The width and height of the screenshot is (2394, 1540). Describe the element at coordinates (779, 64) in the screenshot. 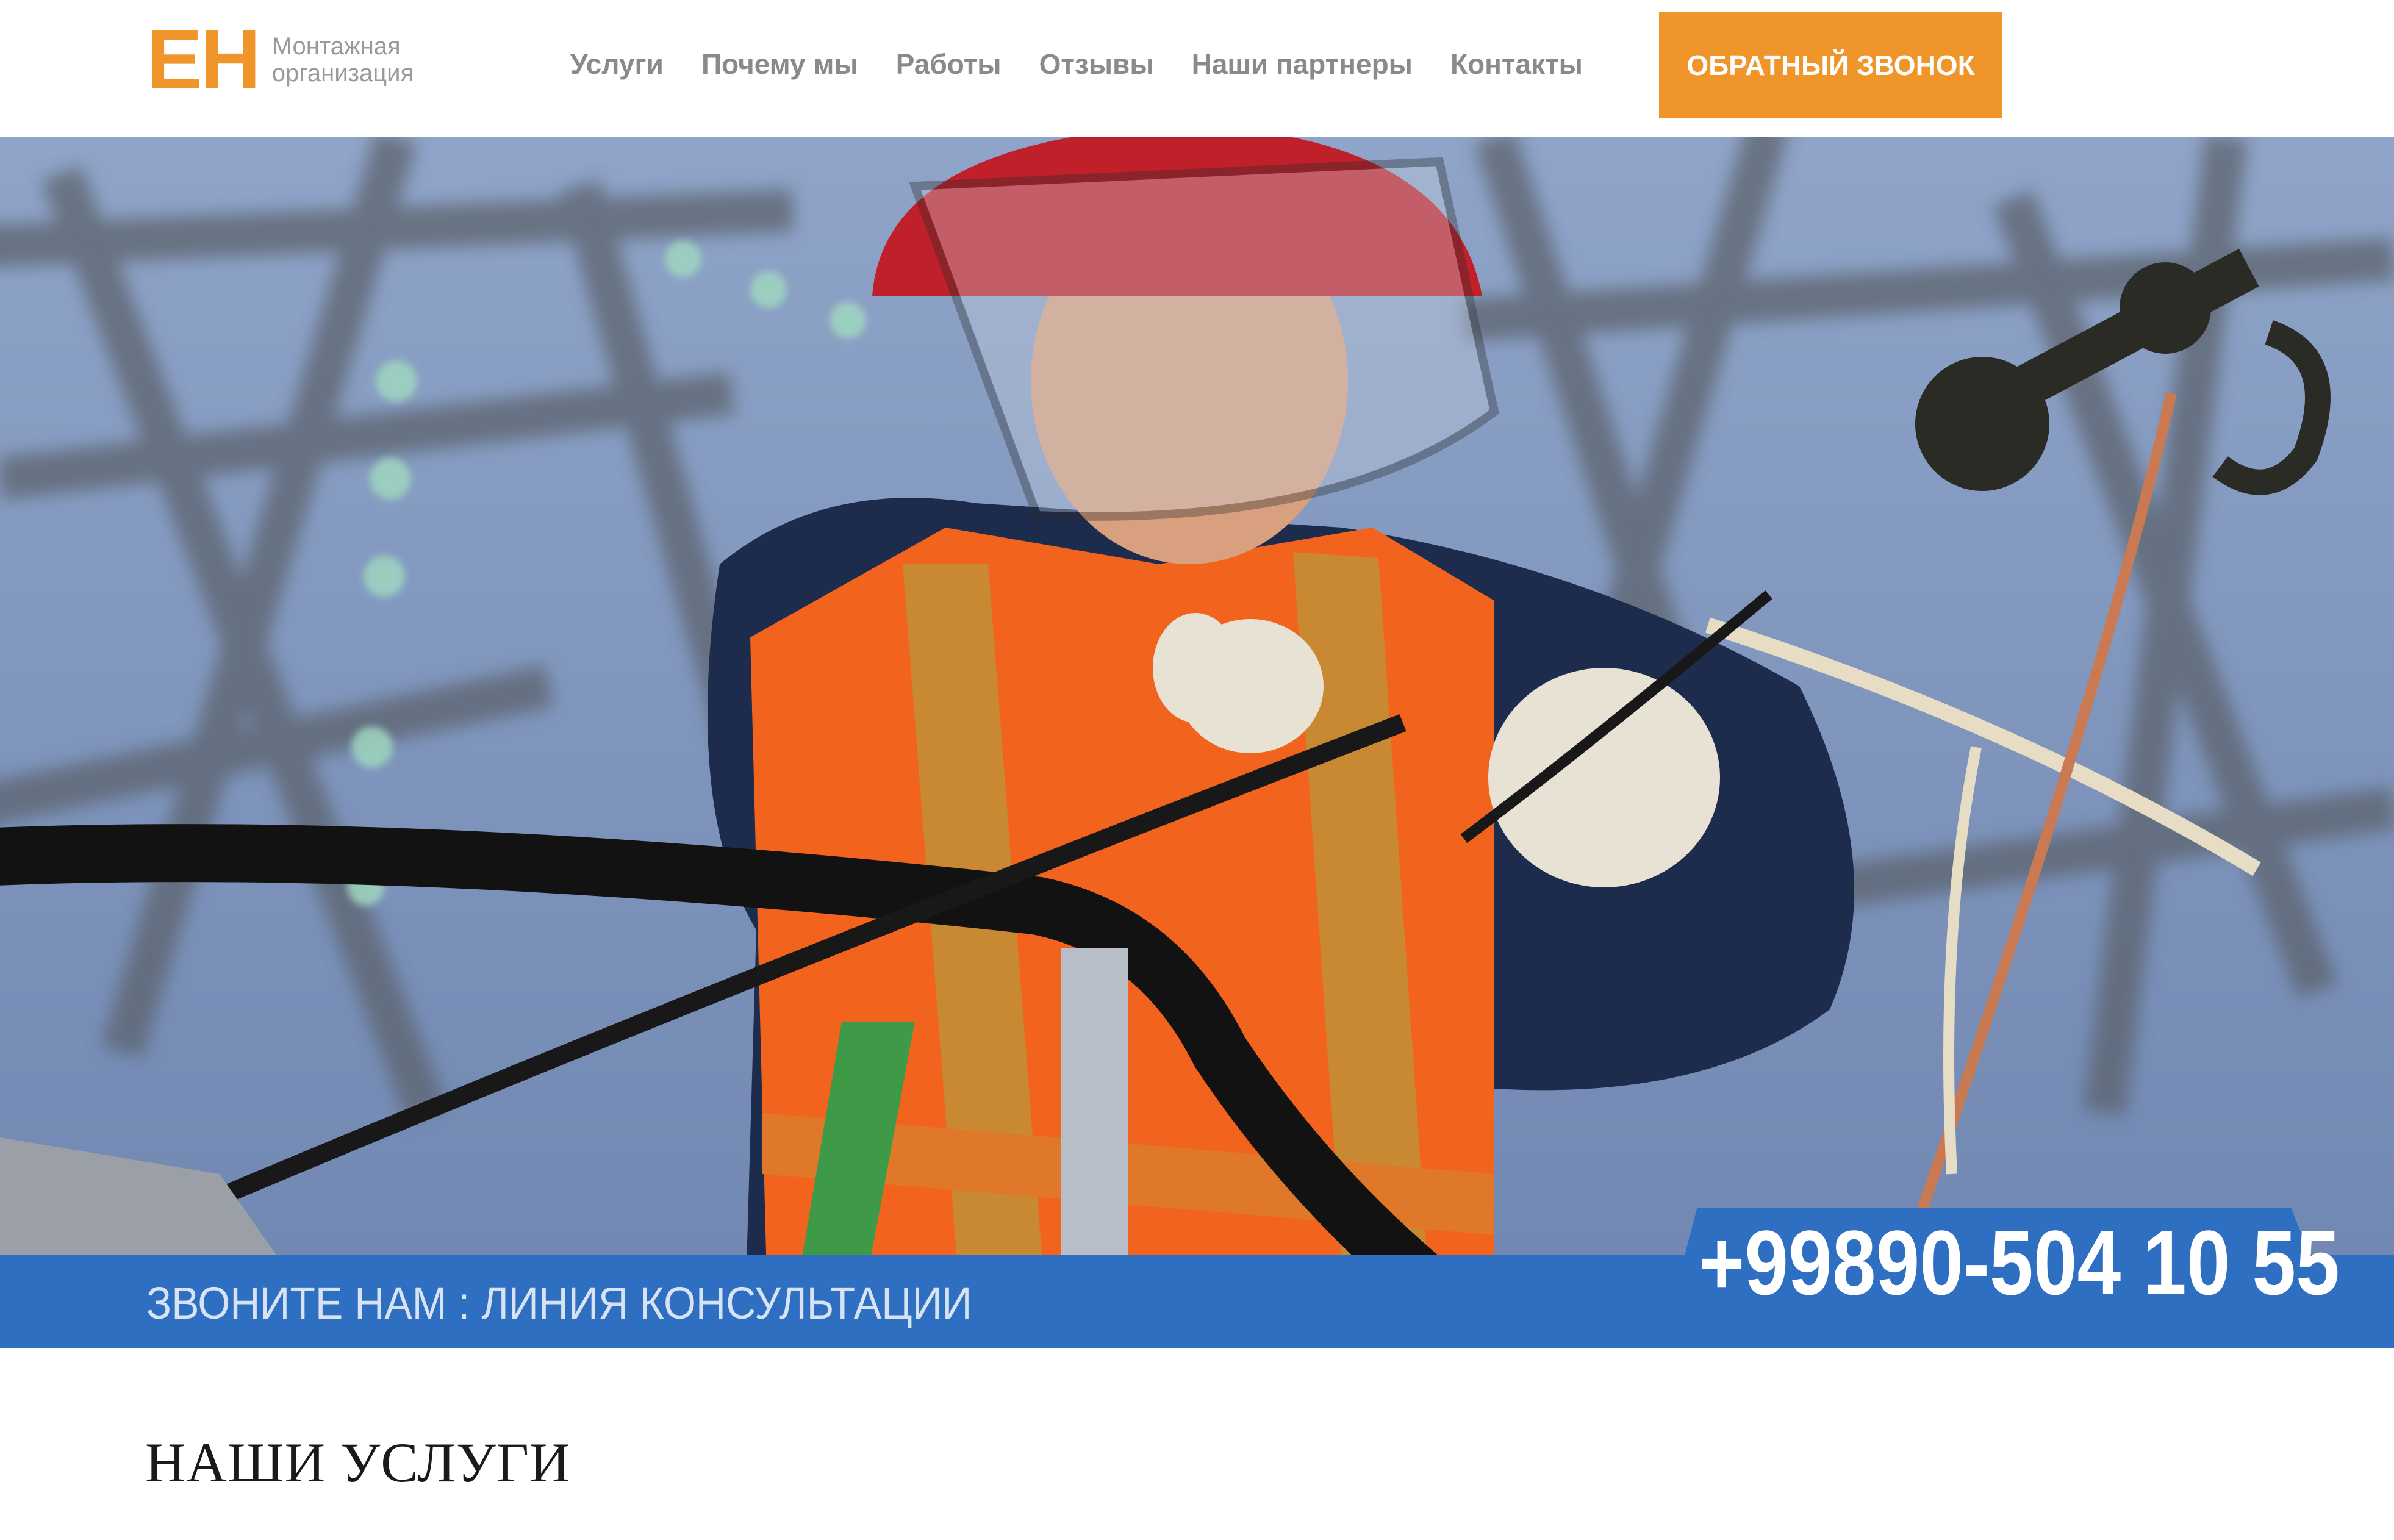

I see `nav-item-why-us: Почему мы` at that location.